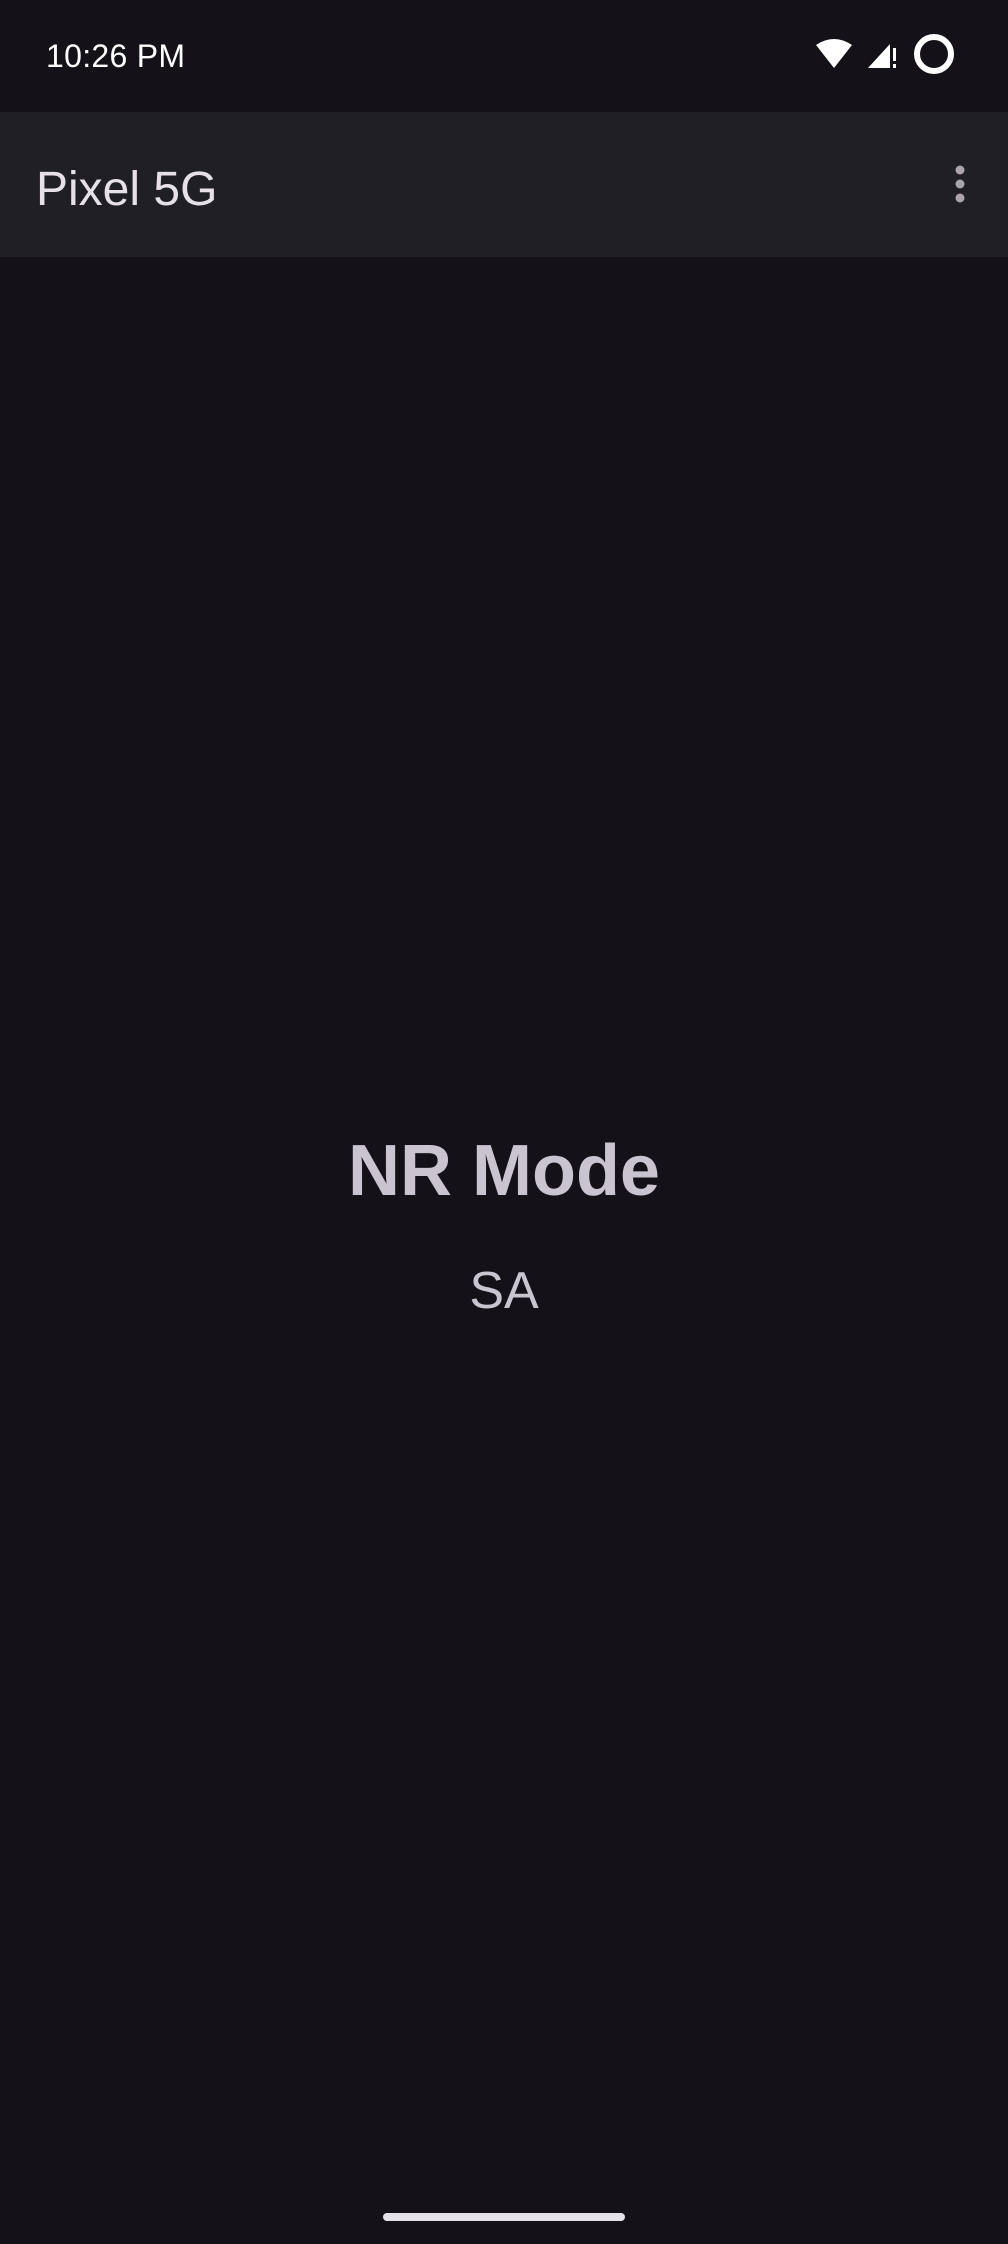  Describe the element at coordinates (504, 2217) in the screenshot. I see `gesture-navigation-handle` at that location.